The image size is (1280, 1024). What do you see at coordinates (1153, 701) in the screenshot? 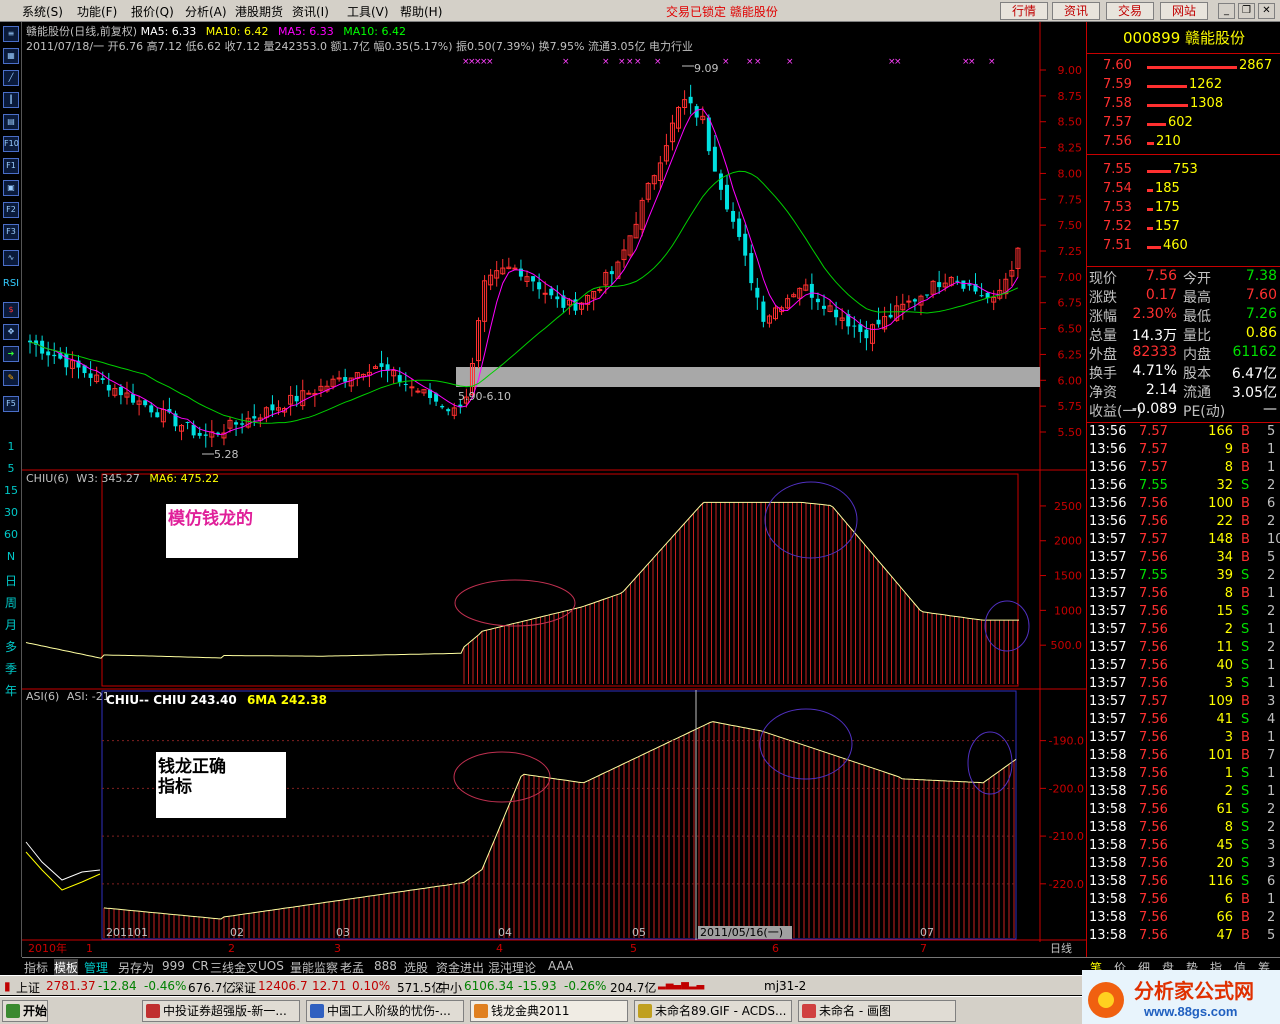
I see `tick-price: 7.57` at bounding box center [1153, 701].